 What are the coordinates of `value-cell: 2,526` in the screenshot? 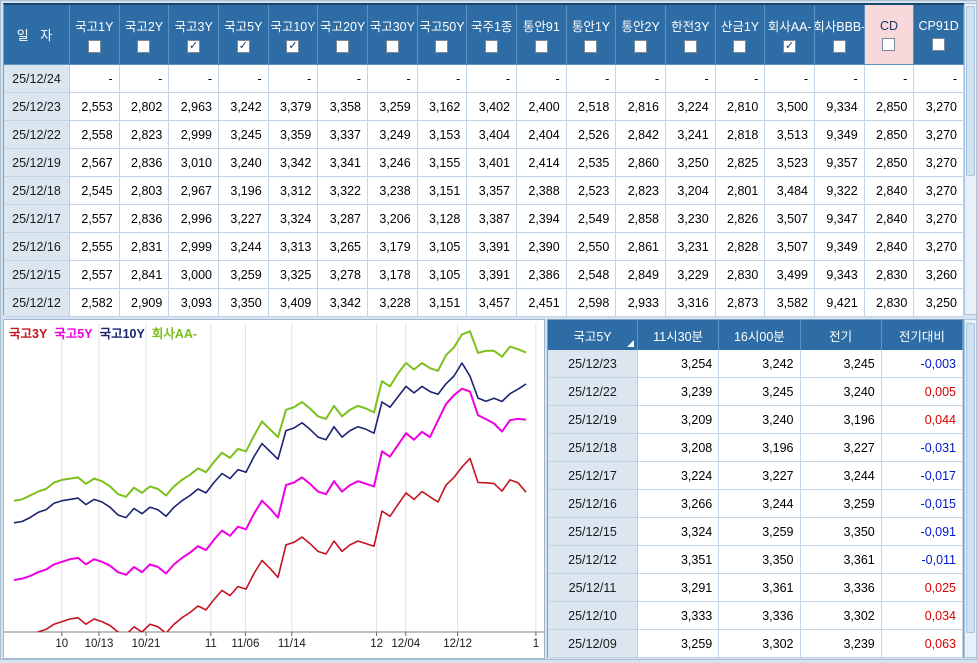 It's located at (591, 135).